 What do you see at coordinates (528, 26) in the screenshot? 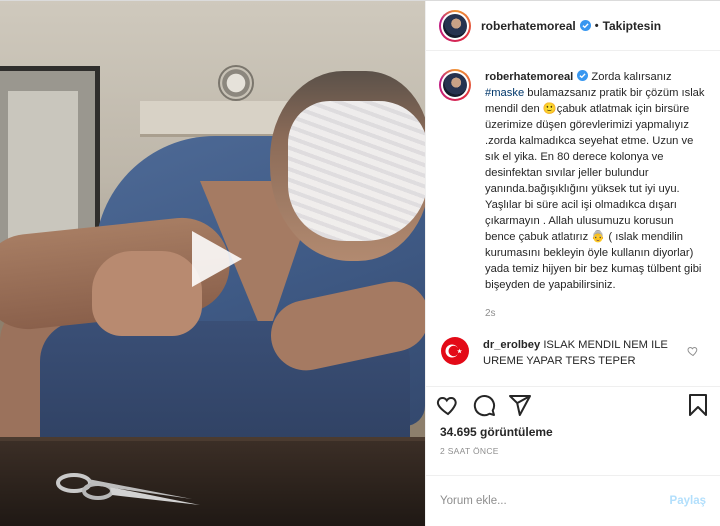
I see `author-username: roberhatemoreal` at bounding box center [528, 26].